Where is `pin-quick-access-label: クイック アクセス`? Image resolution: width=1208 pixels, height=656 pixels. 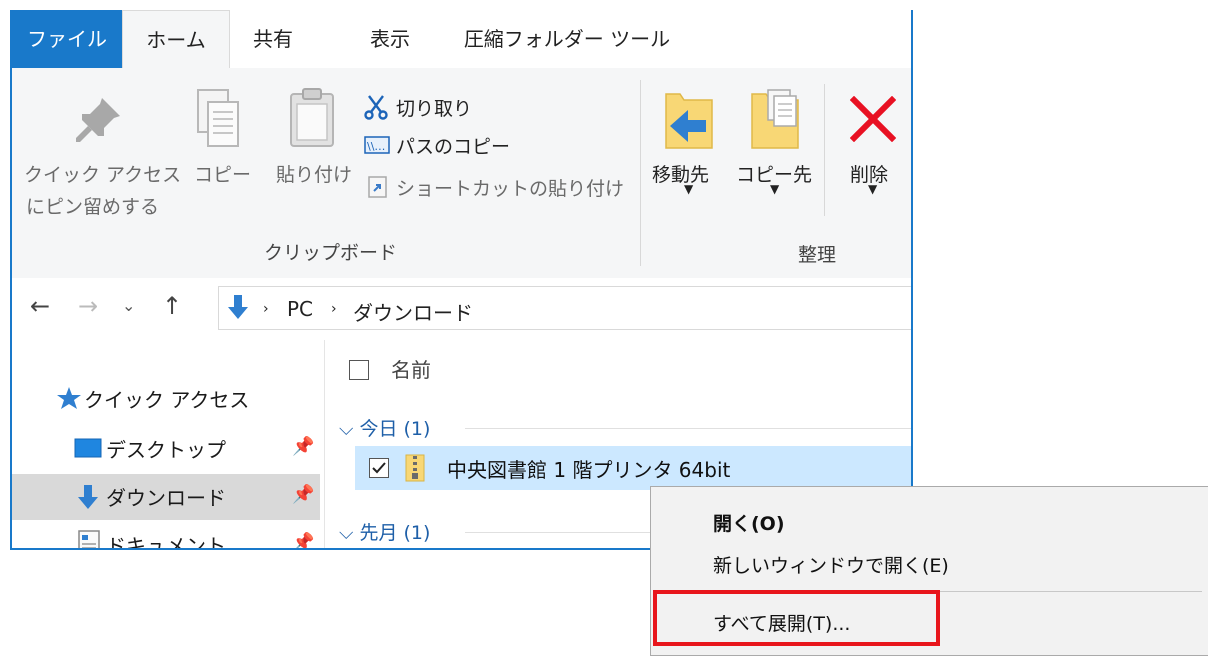 pin-quick-access-label: クイック アクセス is located at coordinates (102, 173).